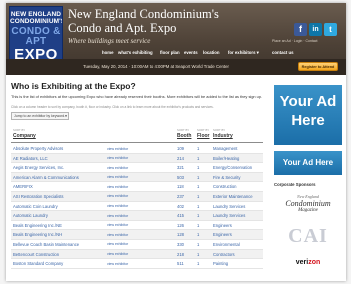 This screenshot has height=284, width=351. Describe the element at coordinates (330, 29) in the screenshot. I see `twitter-icon: t` at that location.